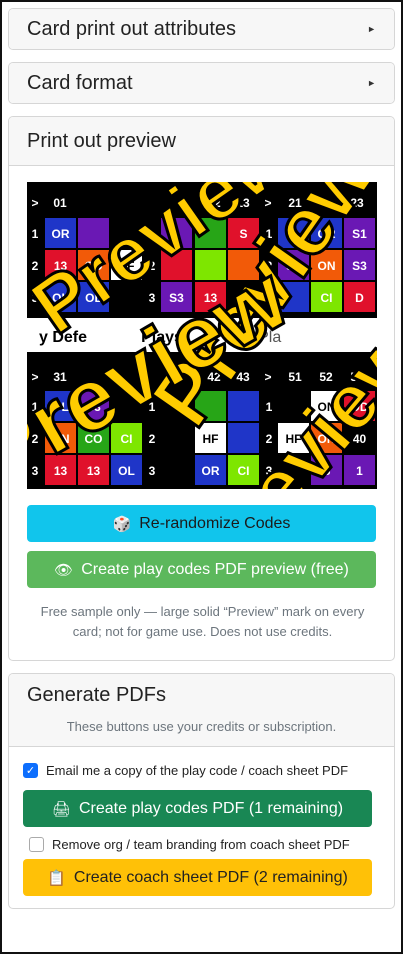  Describe the element at coordinates (215, 523) in the screenshot. I see `rerandomize-codes-label: Re-randomize Codes` at that location.